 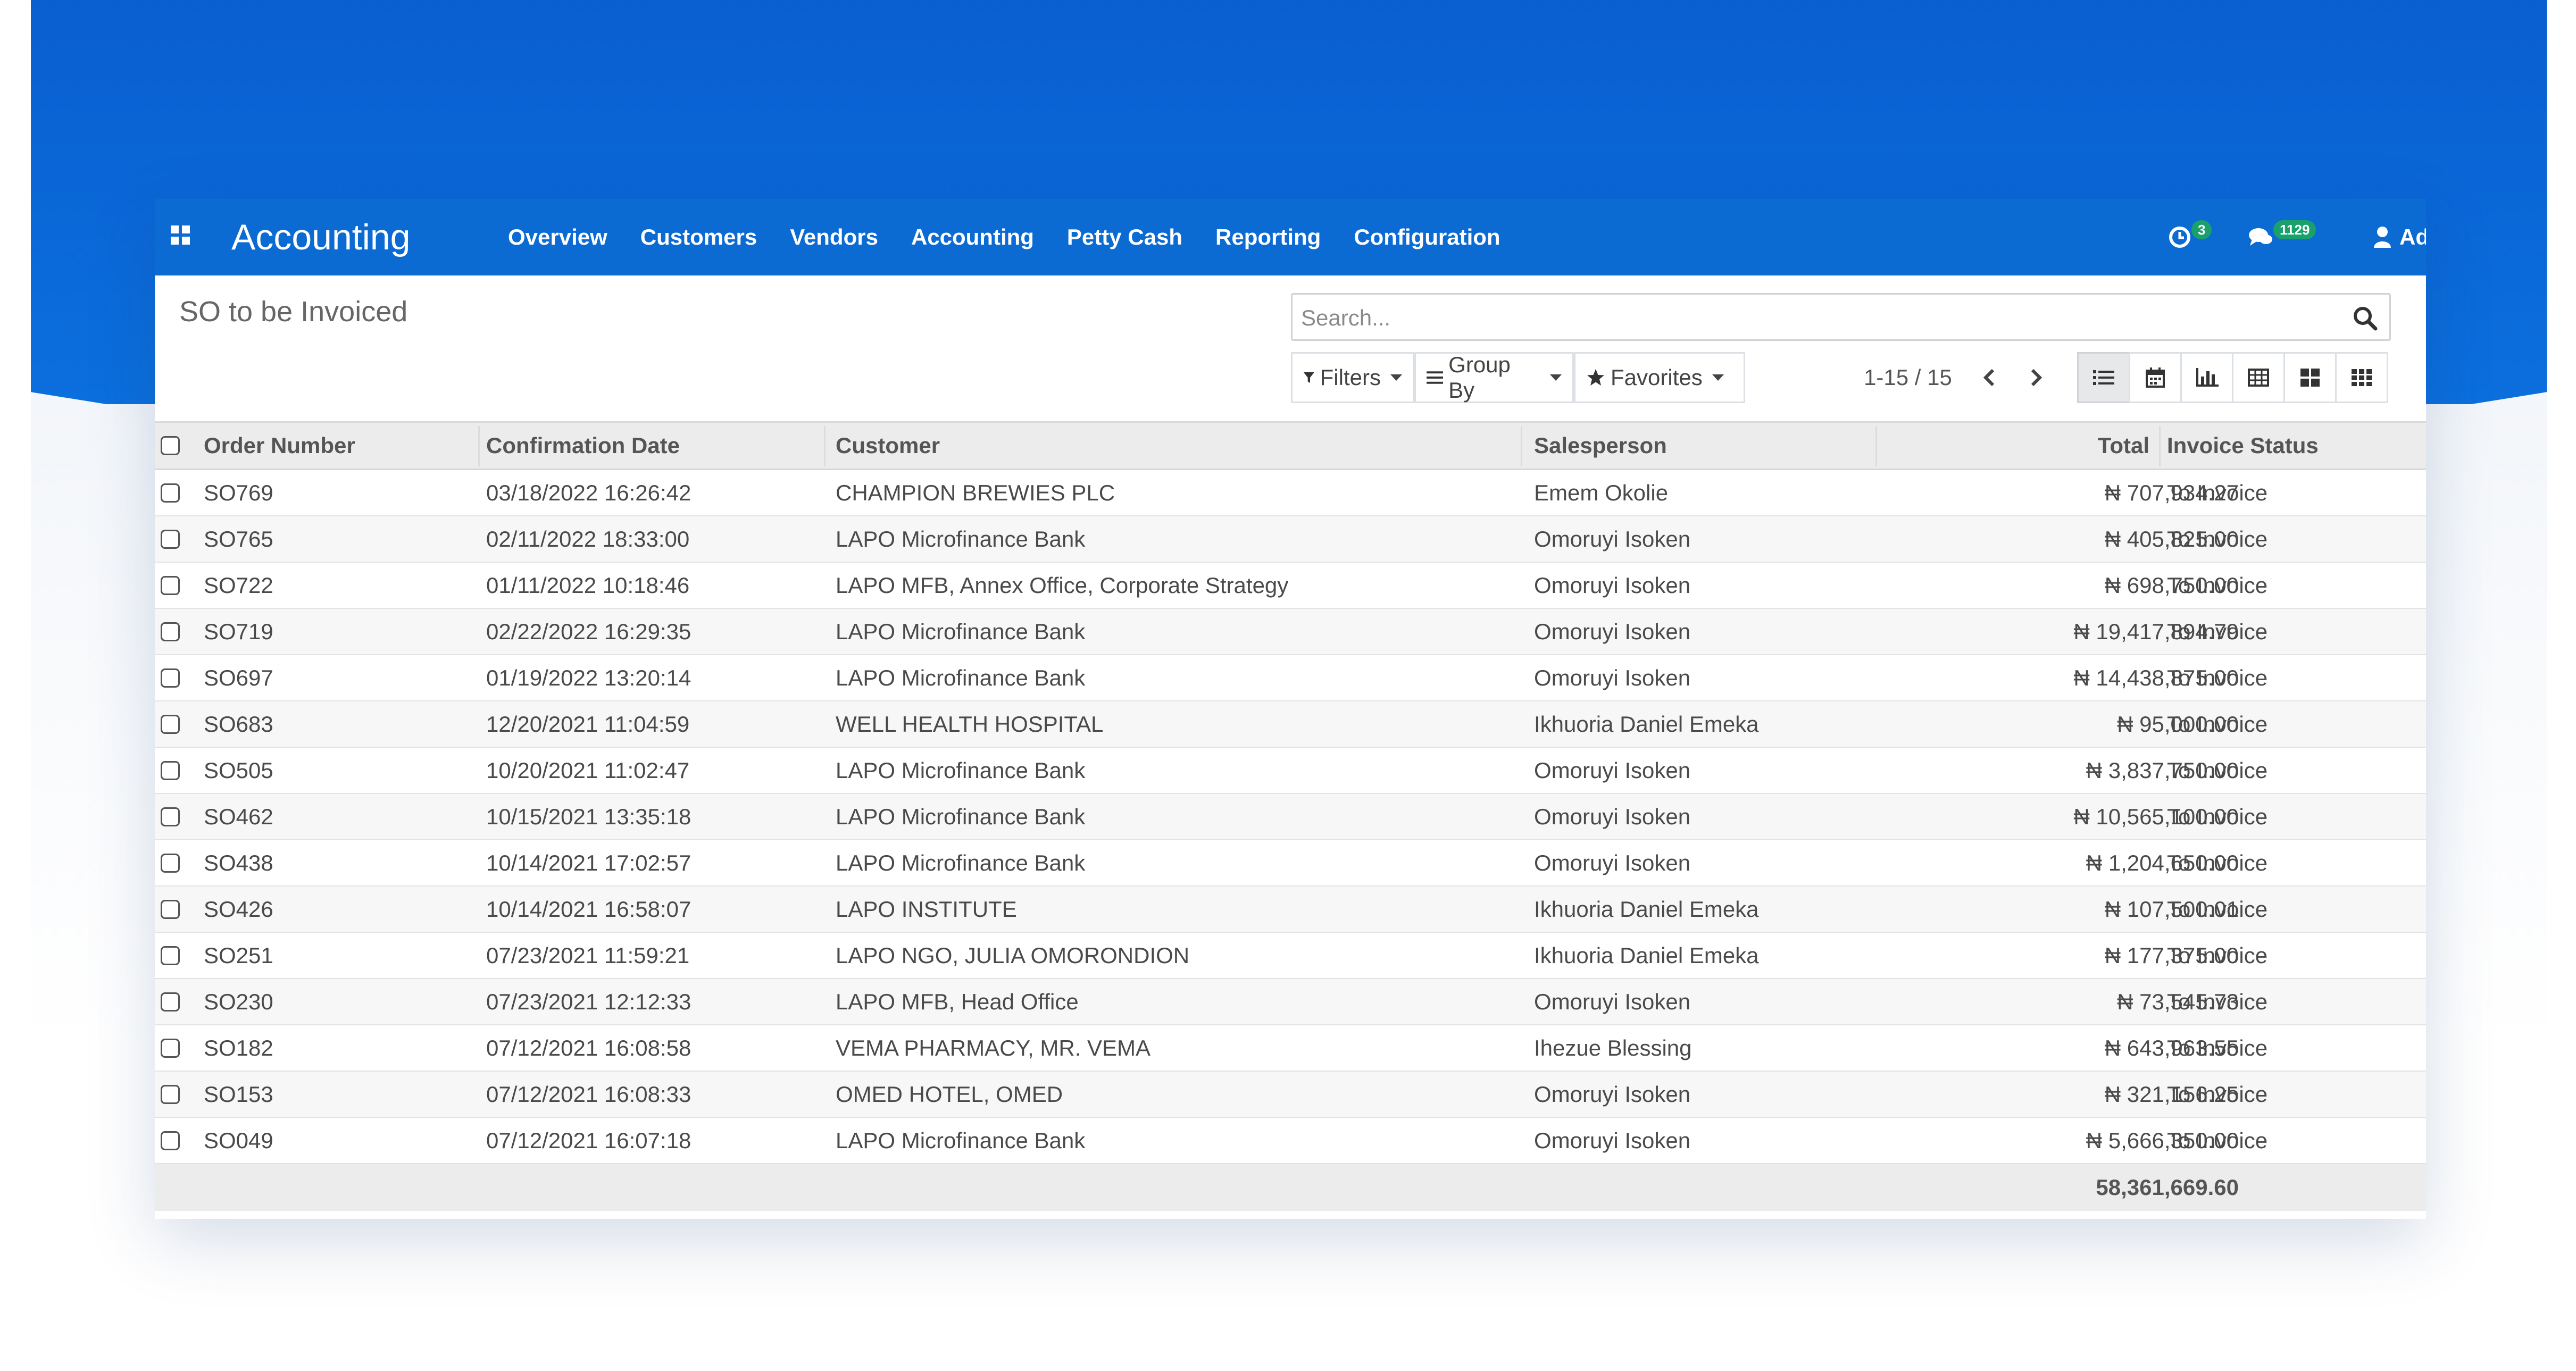 What do you see at coordinates (320, 237) in the screenshot?
I see `app-title: Accounting` at bounding box center [320, 237].